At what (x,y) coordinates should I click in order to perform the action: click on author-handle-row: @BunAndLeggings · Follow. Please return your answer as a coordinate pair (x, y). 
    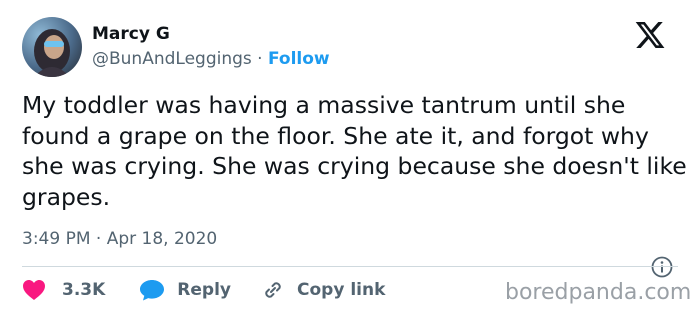
    Looking at the image, I should click on (211, 59).